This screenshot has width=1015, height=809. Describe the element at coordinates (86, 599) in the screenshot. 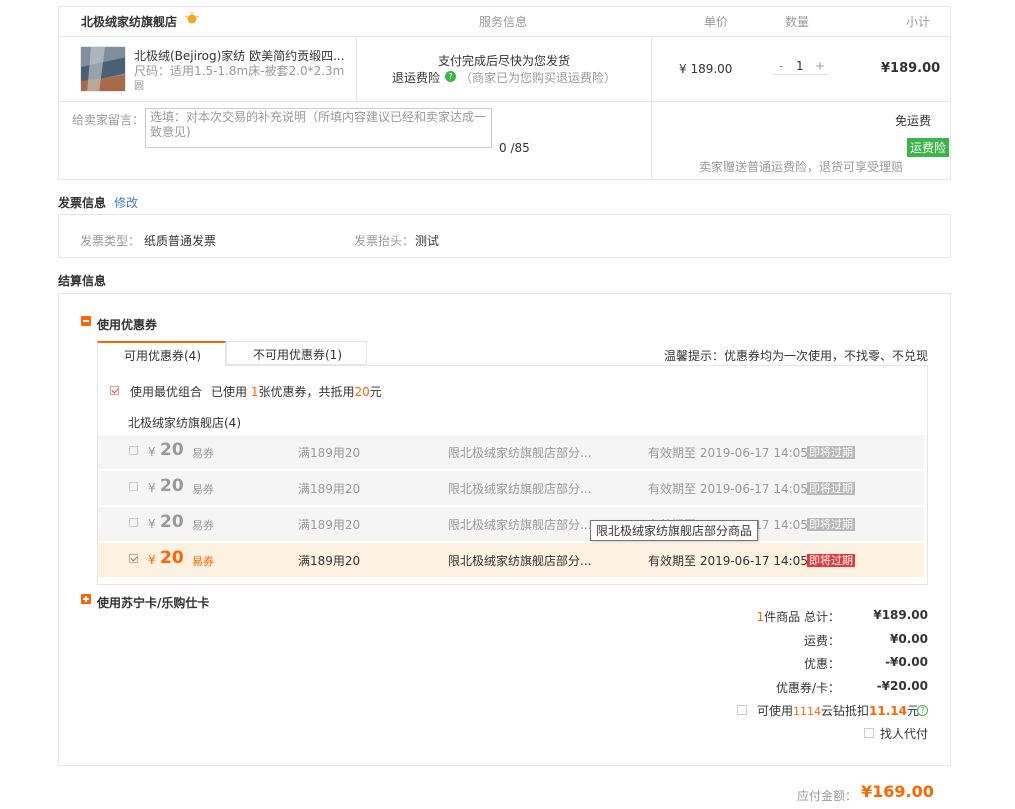

I see `expand-icon` at that location.